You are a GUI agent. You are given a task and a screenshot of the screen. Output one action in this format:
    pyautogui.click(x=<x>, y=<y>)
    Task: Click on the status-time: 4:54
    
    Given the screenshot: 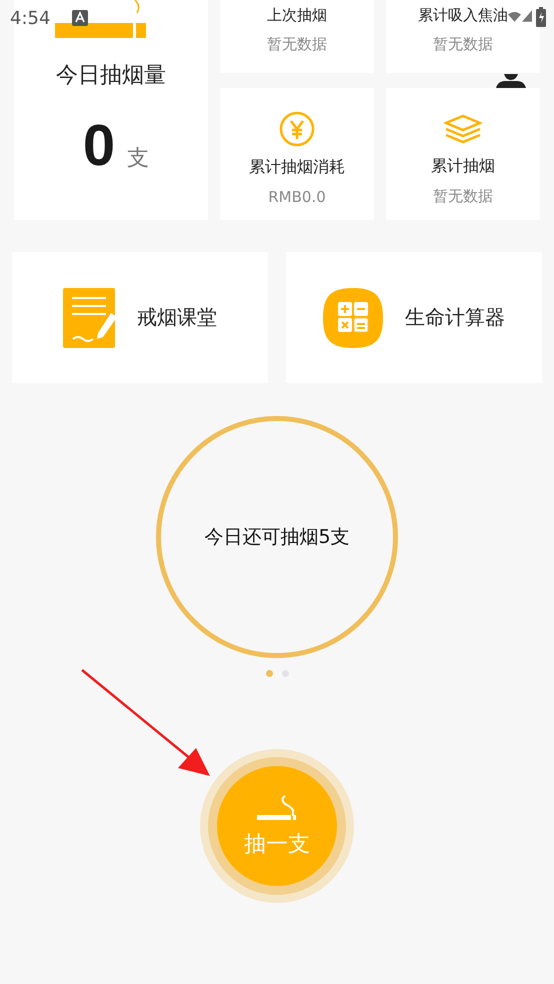 What is the action you would take?
    pyautogui.click(x=30, y=18)
    